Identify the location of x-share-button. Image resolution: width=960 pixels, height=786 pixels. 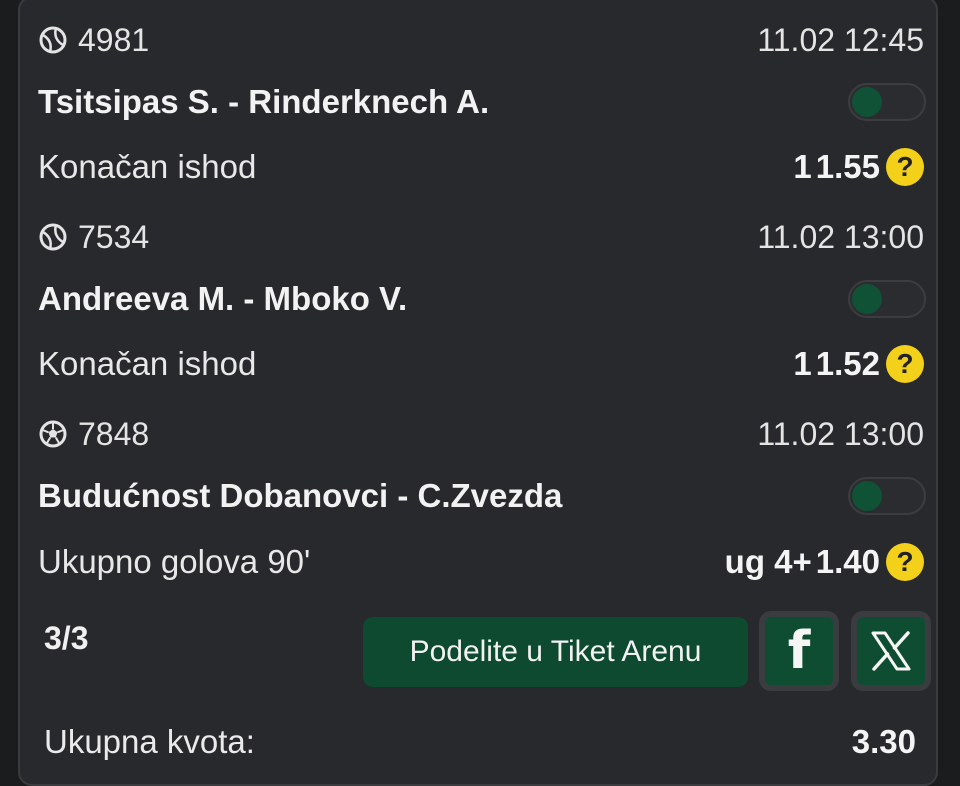
(891, 651).